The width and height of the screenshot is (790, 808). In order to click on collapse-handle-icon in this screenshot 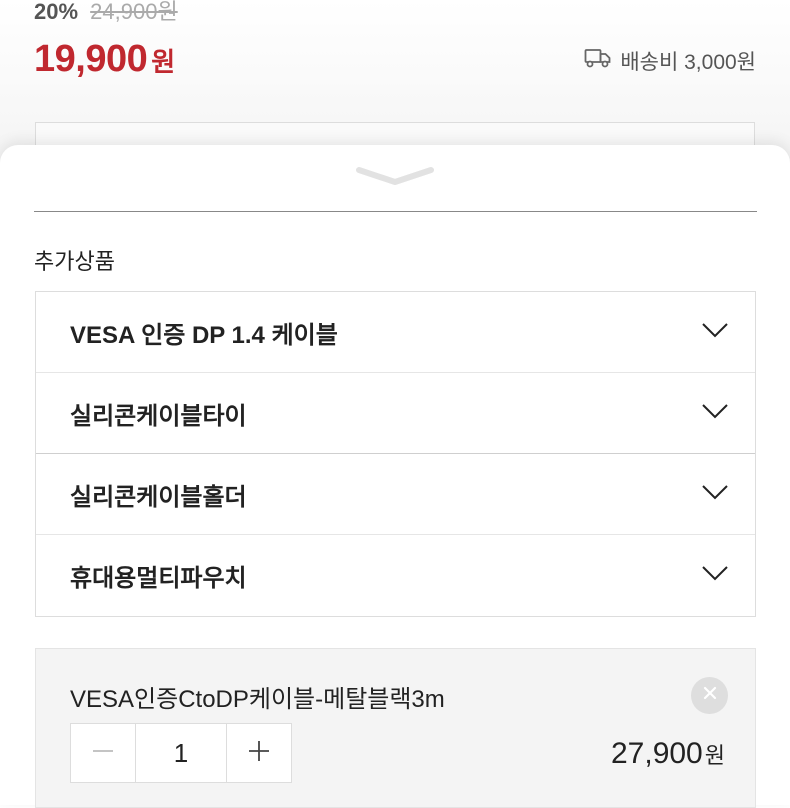, I will do `click(395, 179)`.